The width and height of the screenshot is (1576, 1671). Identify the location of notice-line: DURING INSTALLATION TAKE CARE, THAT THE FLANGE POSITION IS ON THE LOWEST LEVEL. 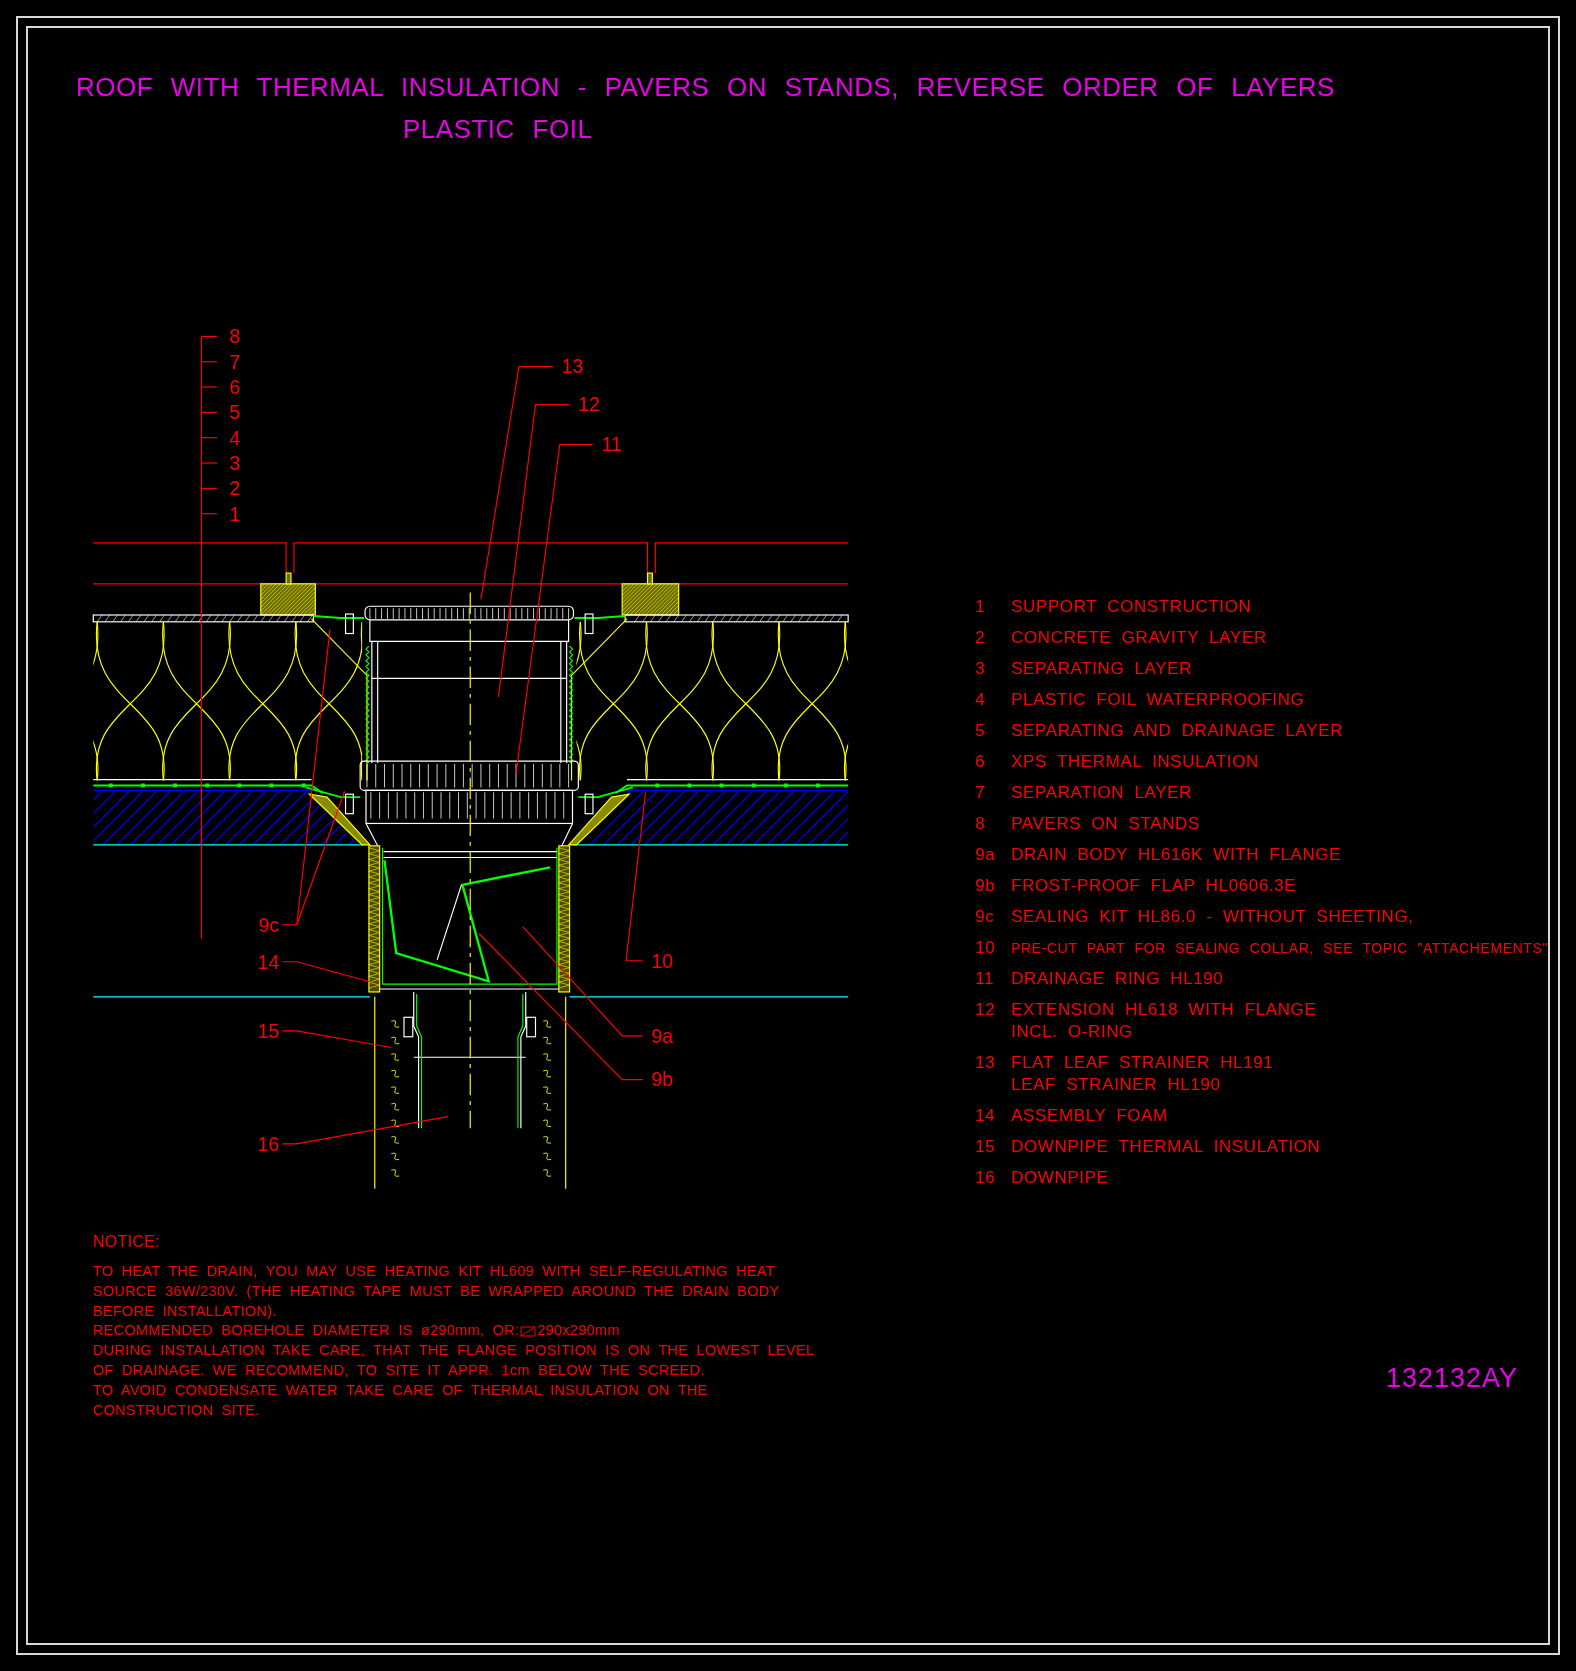
(454, 1351).